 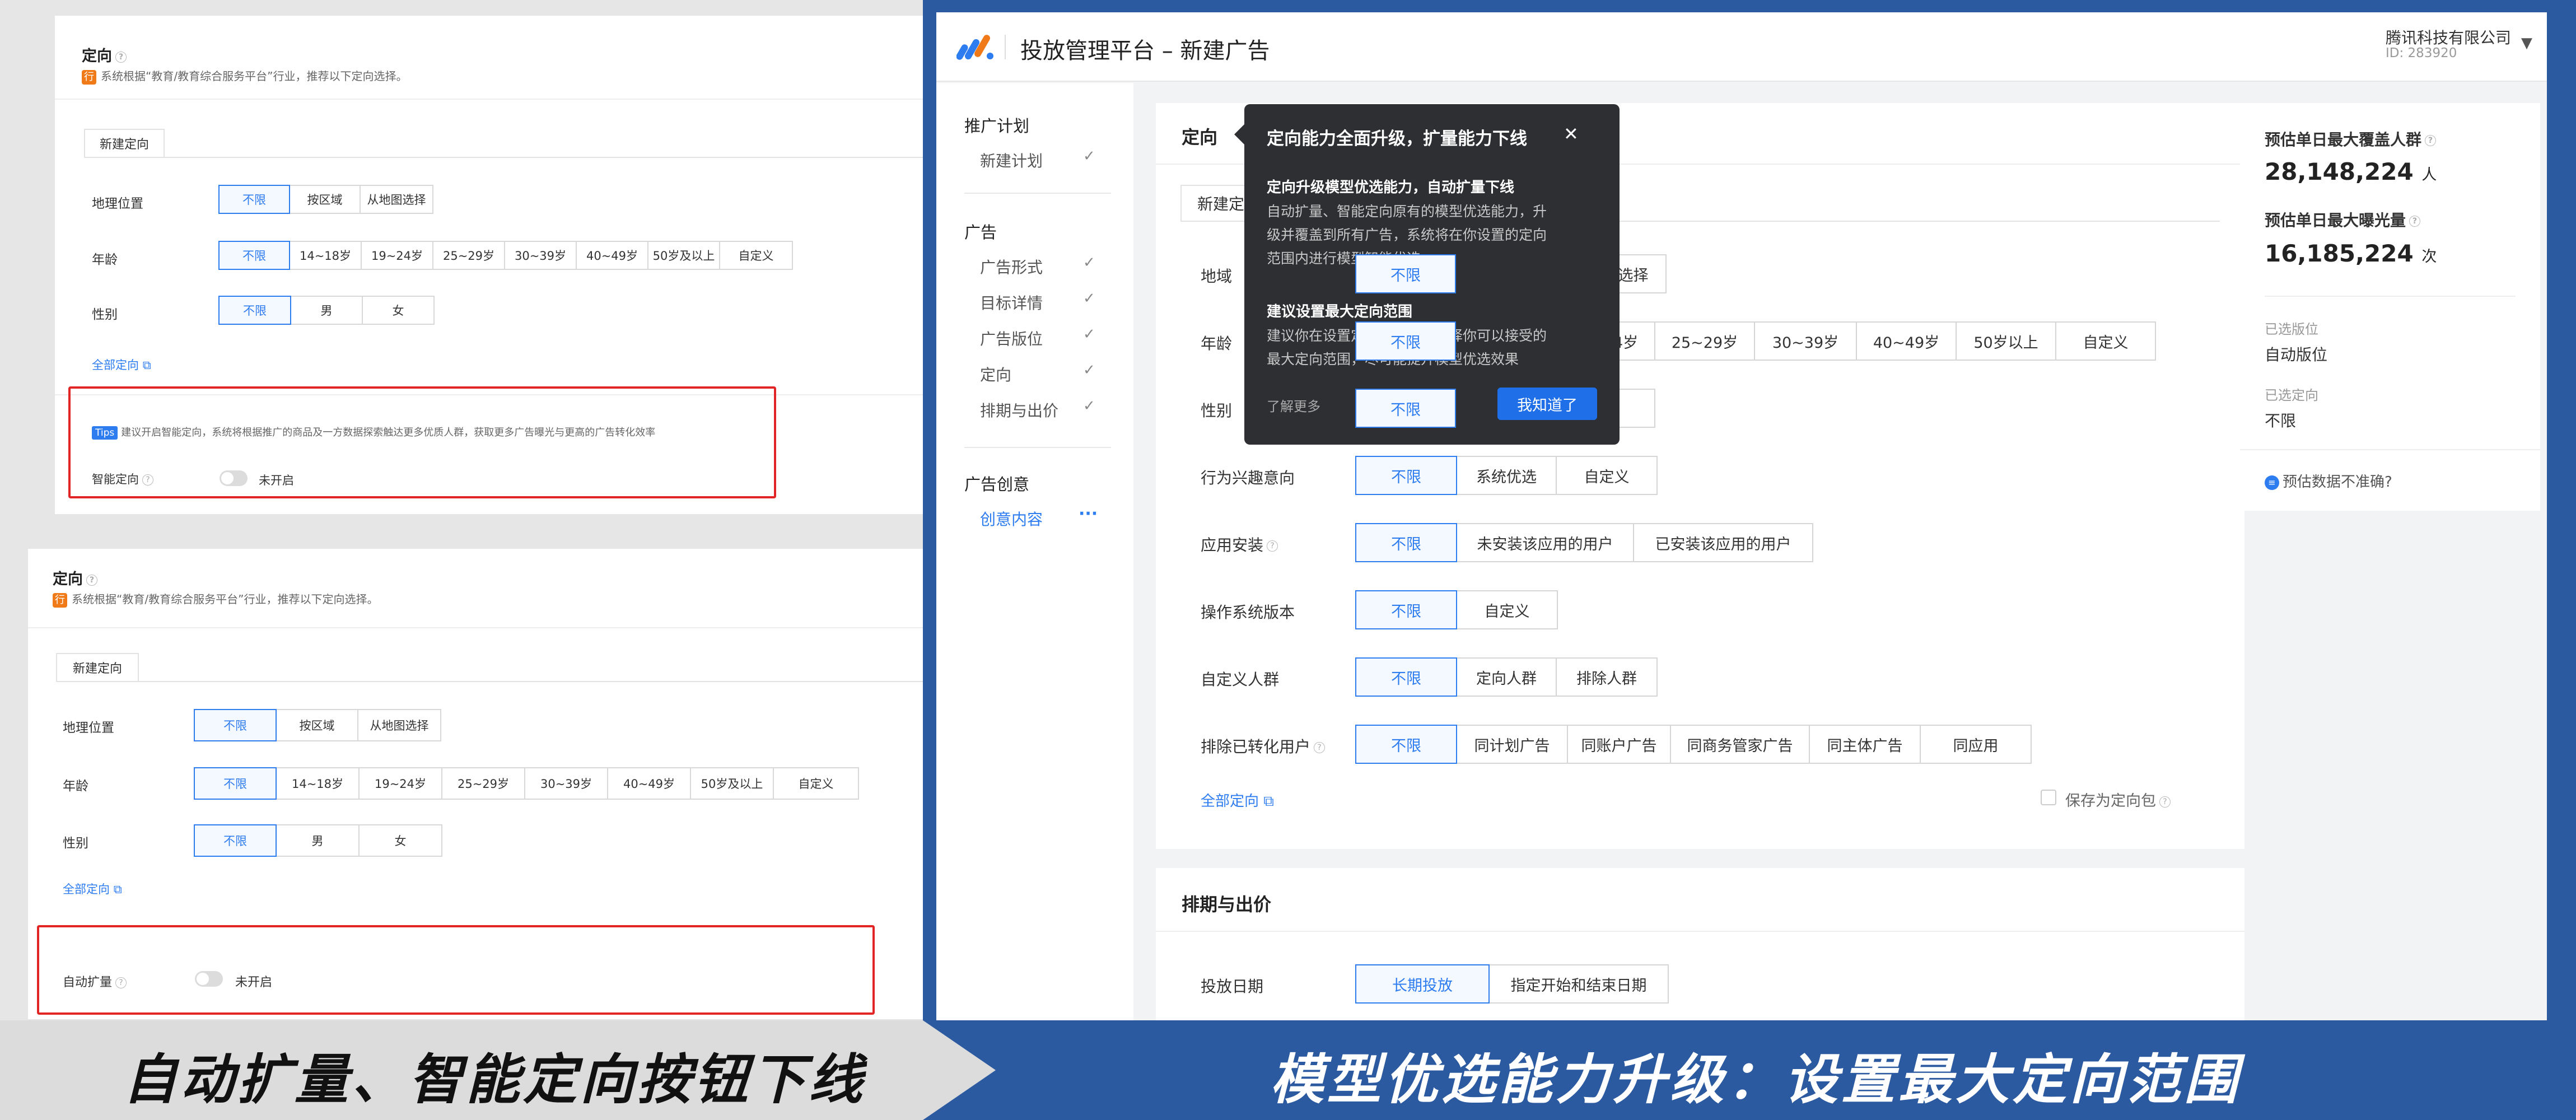 What do you see at coordinates (2006, 341) in the screenshot?
I see `option-button: 50岁以上` at bounding box center [2006, 341].